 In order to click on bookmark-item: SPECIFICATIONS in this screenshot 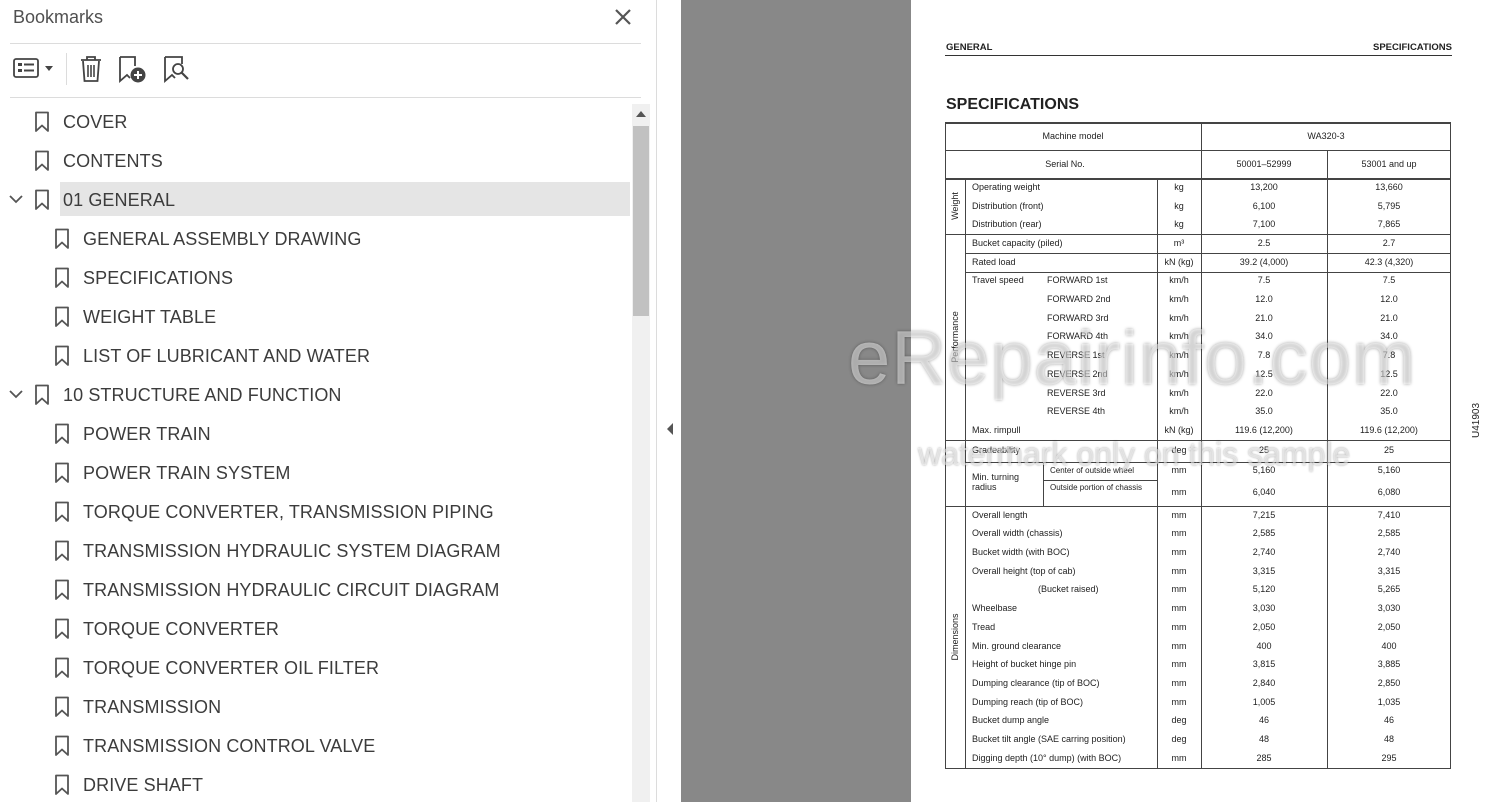, I will do `click(315, 277)`.